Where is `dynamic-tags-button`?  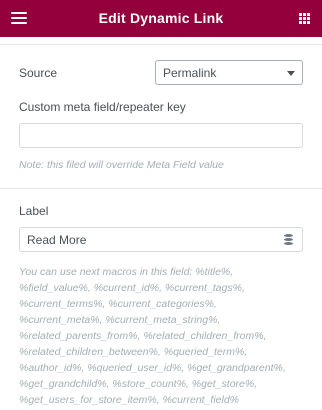 dynamic-tags-button is located at coordinates (289, 239).